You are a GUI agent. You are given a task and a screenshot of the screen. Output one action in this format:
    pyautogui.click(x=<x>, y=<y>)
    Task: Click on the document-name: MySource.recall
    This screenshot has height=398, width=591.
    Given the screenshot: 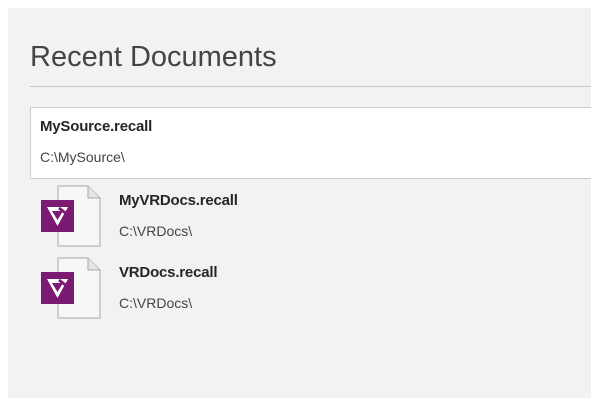 What is the action you would take?
    pyautogui.click(x=96, y=126)
    